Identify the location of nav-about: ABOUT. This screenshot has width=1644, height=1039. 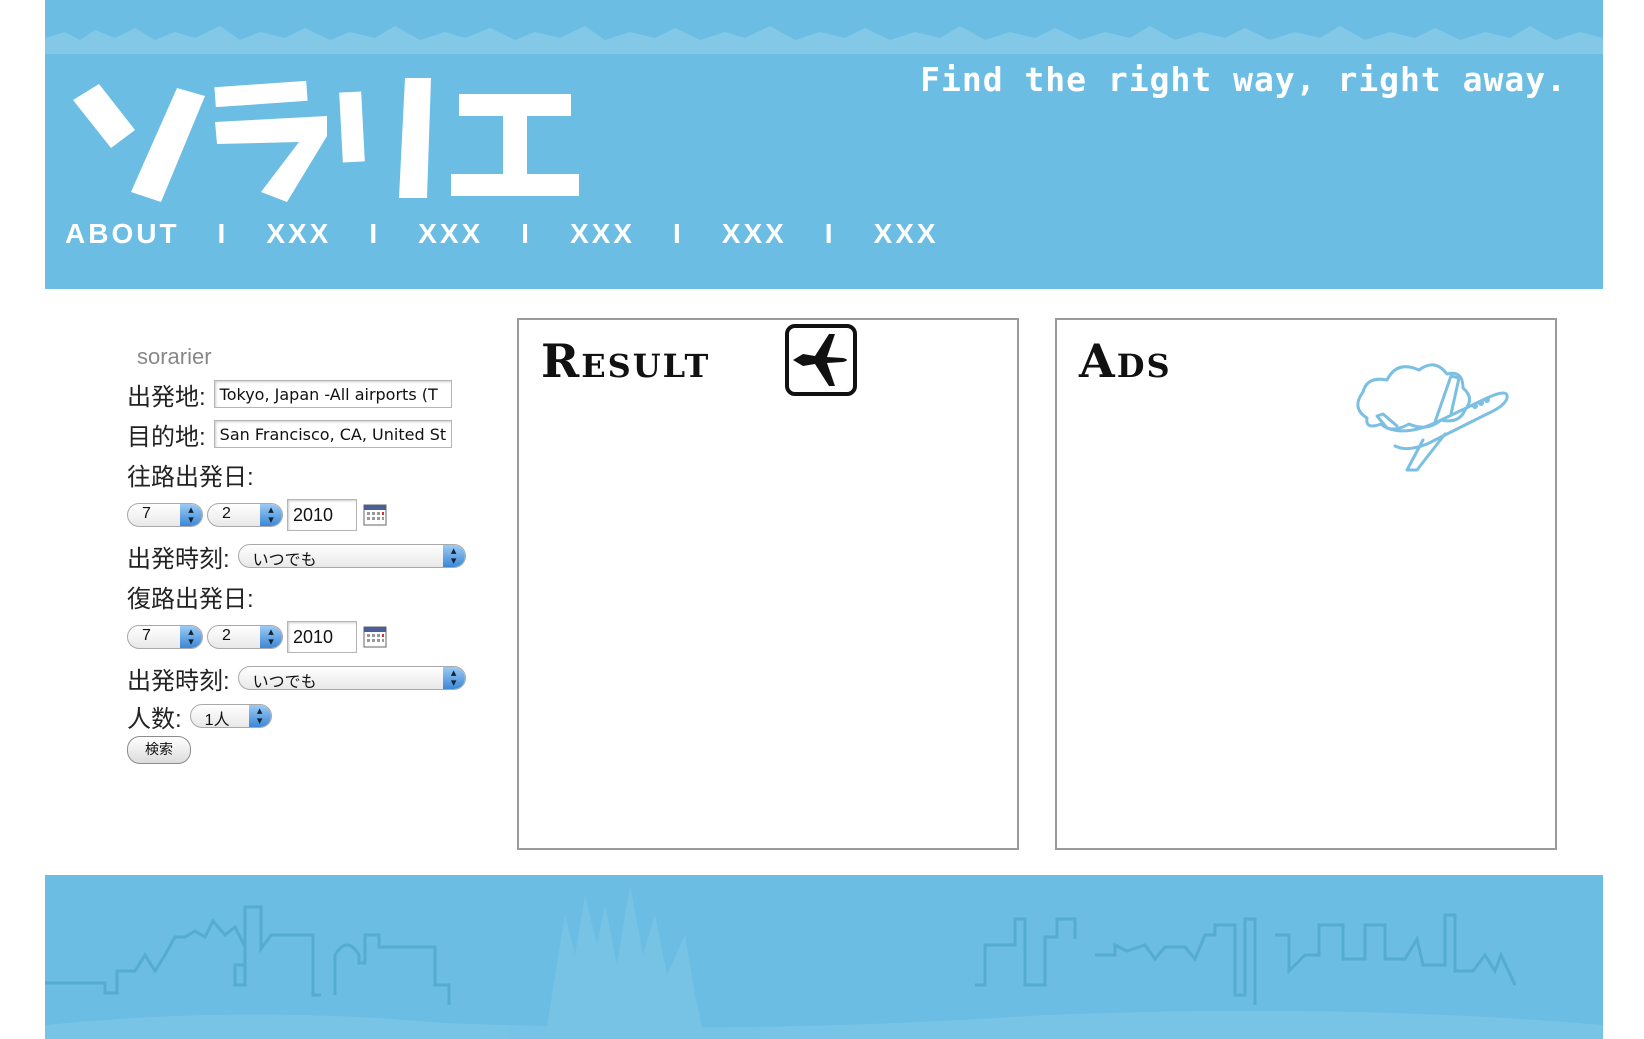
(122, 234).